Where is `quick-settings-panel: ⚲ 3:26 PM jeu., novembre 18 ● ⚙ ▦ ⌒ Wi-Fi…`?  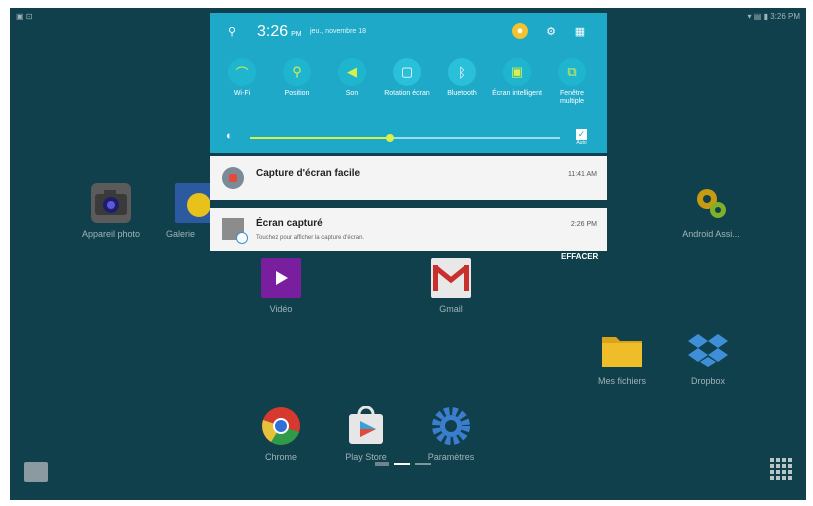 quick-settings-panel: ⚲ 3:26 PM jeu., novembre 18 ● ⚙ ▦ ⌒ Wi-Fi… is located at coordinates (408, 83).